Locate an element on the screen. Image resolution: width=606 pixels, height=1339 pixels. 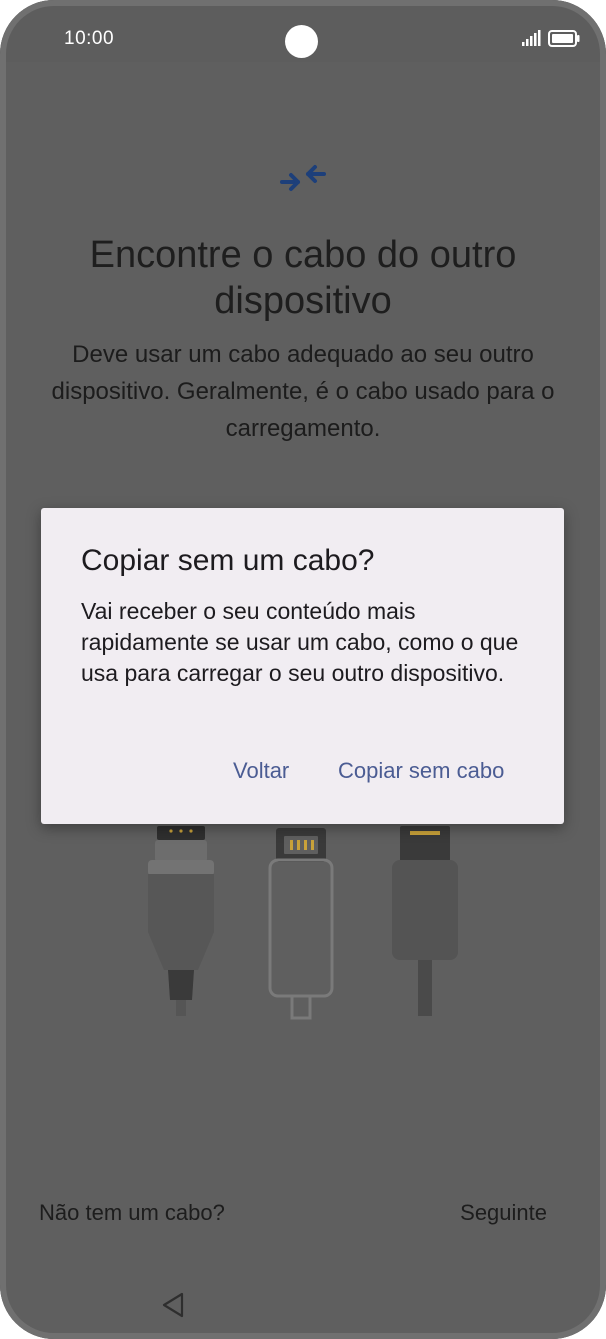
status-bar: 10:00 is located at coordinates (303, 31).